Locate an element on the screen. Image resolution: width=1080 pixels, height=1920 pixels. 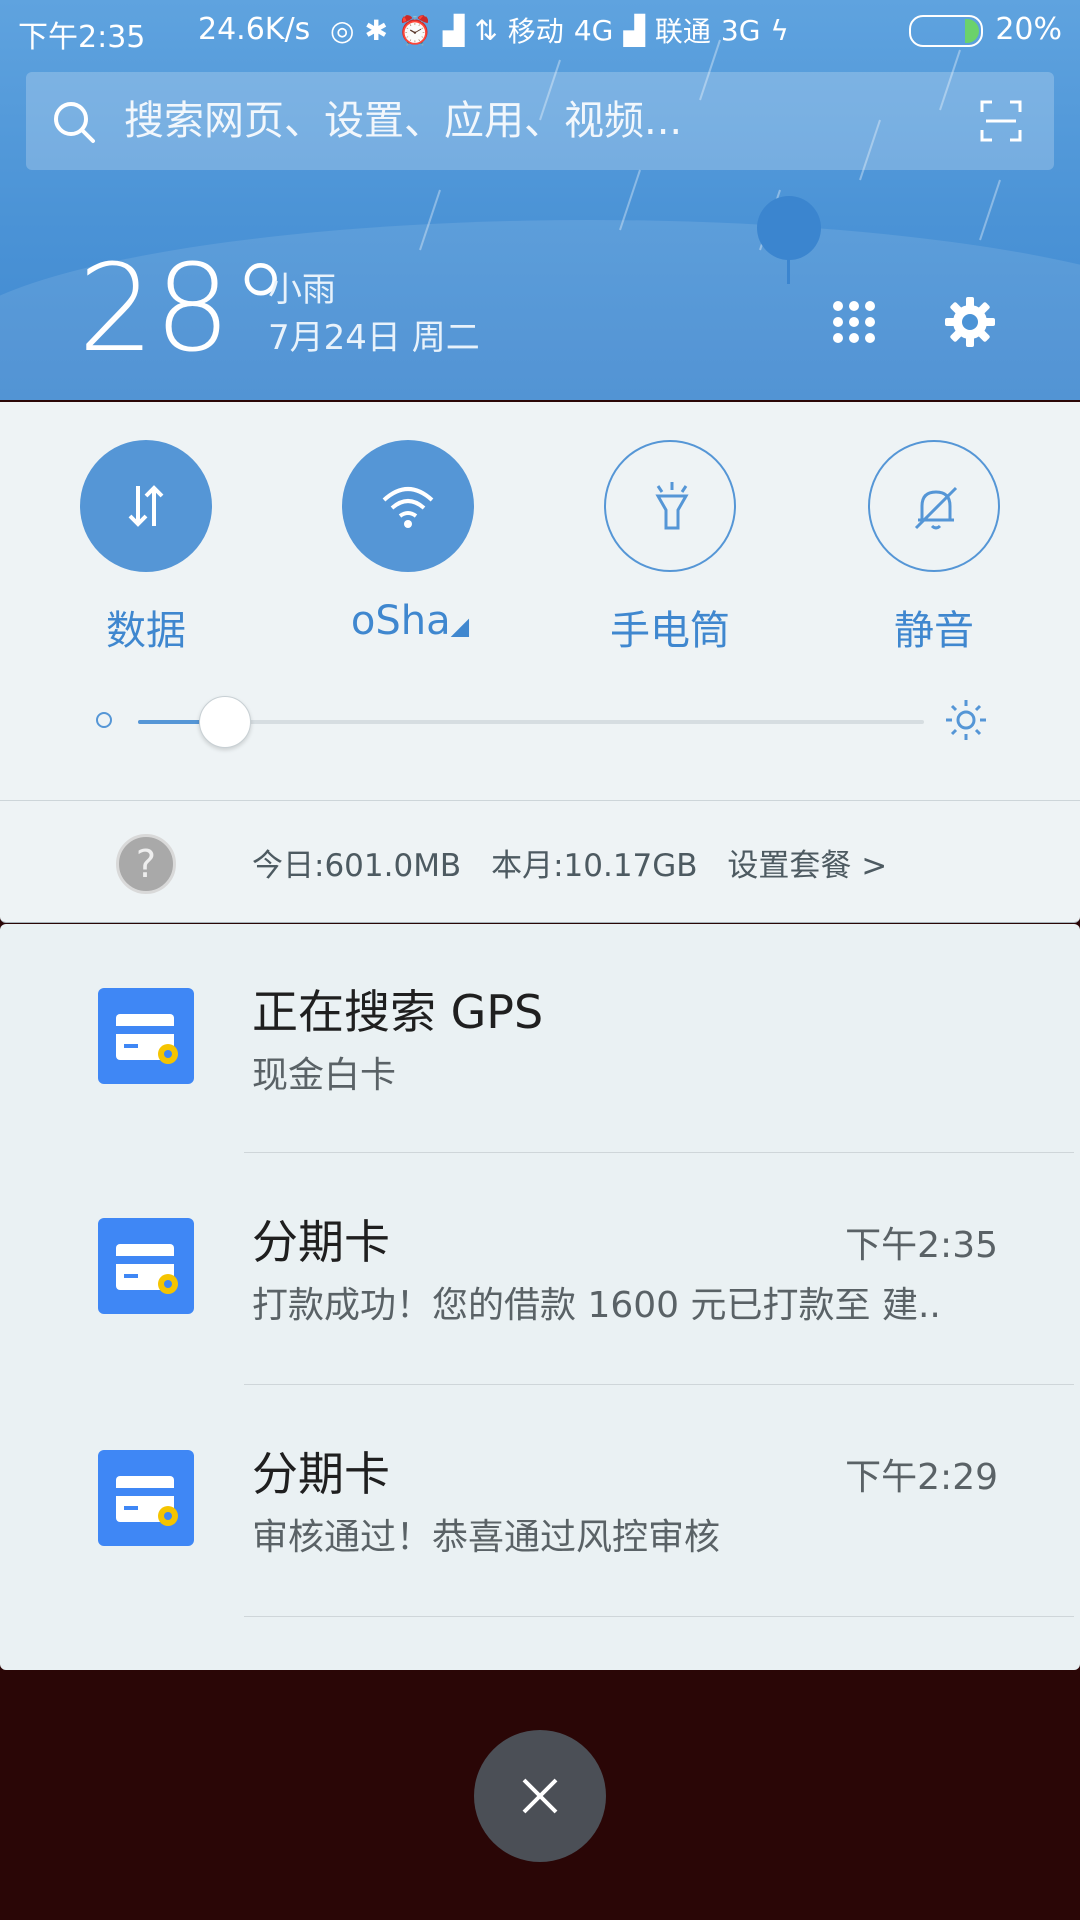
date: 7月24日 周二 is located at coordinates (374, 338).